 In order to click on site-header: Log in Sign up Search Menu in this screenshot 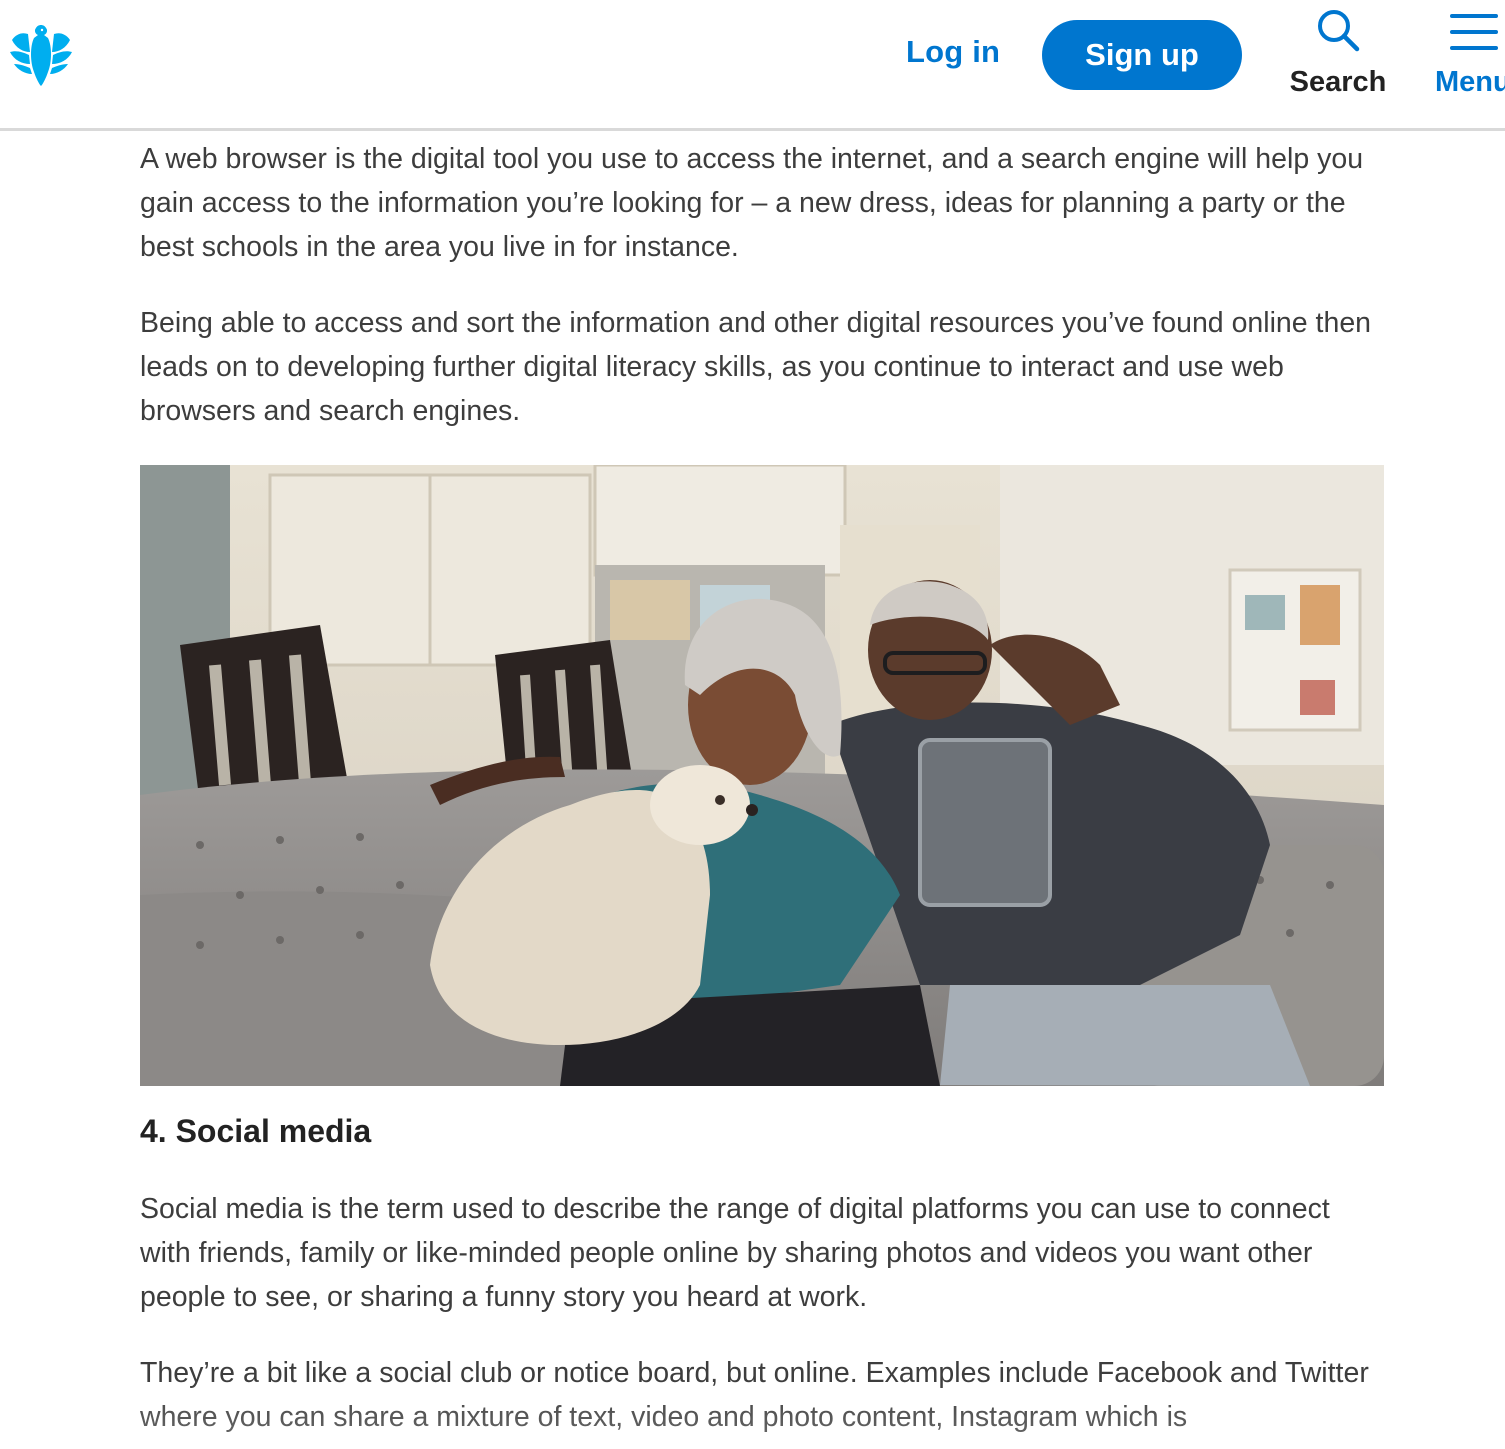, I will do `click(752, 65)`.